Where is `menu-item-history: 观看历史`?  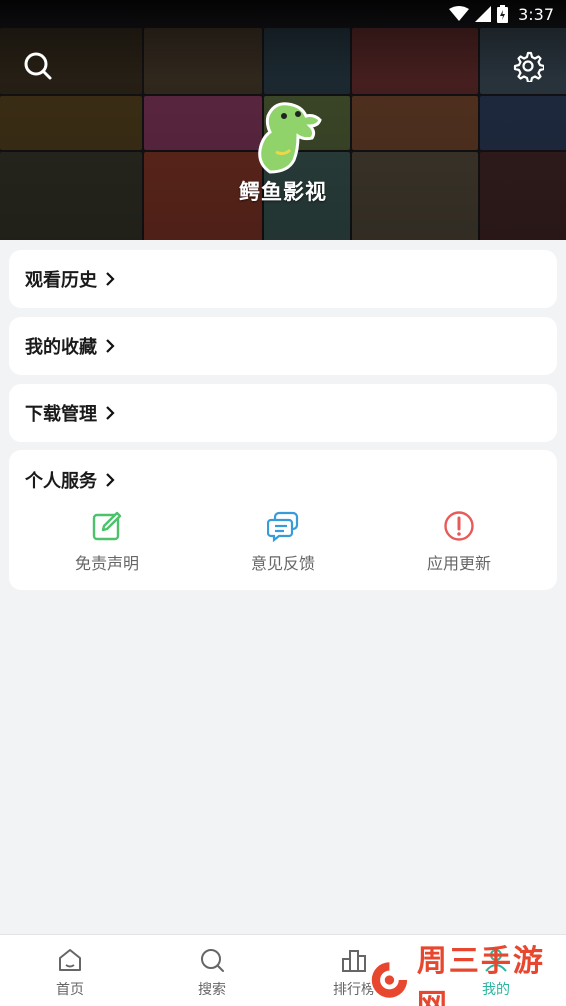 menu-item-history: 观看历史 is located at coordinates (283, 279).